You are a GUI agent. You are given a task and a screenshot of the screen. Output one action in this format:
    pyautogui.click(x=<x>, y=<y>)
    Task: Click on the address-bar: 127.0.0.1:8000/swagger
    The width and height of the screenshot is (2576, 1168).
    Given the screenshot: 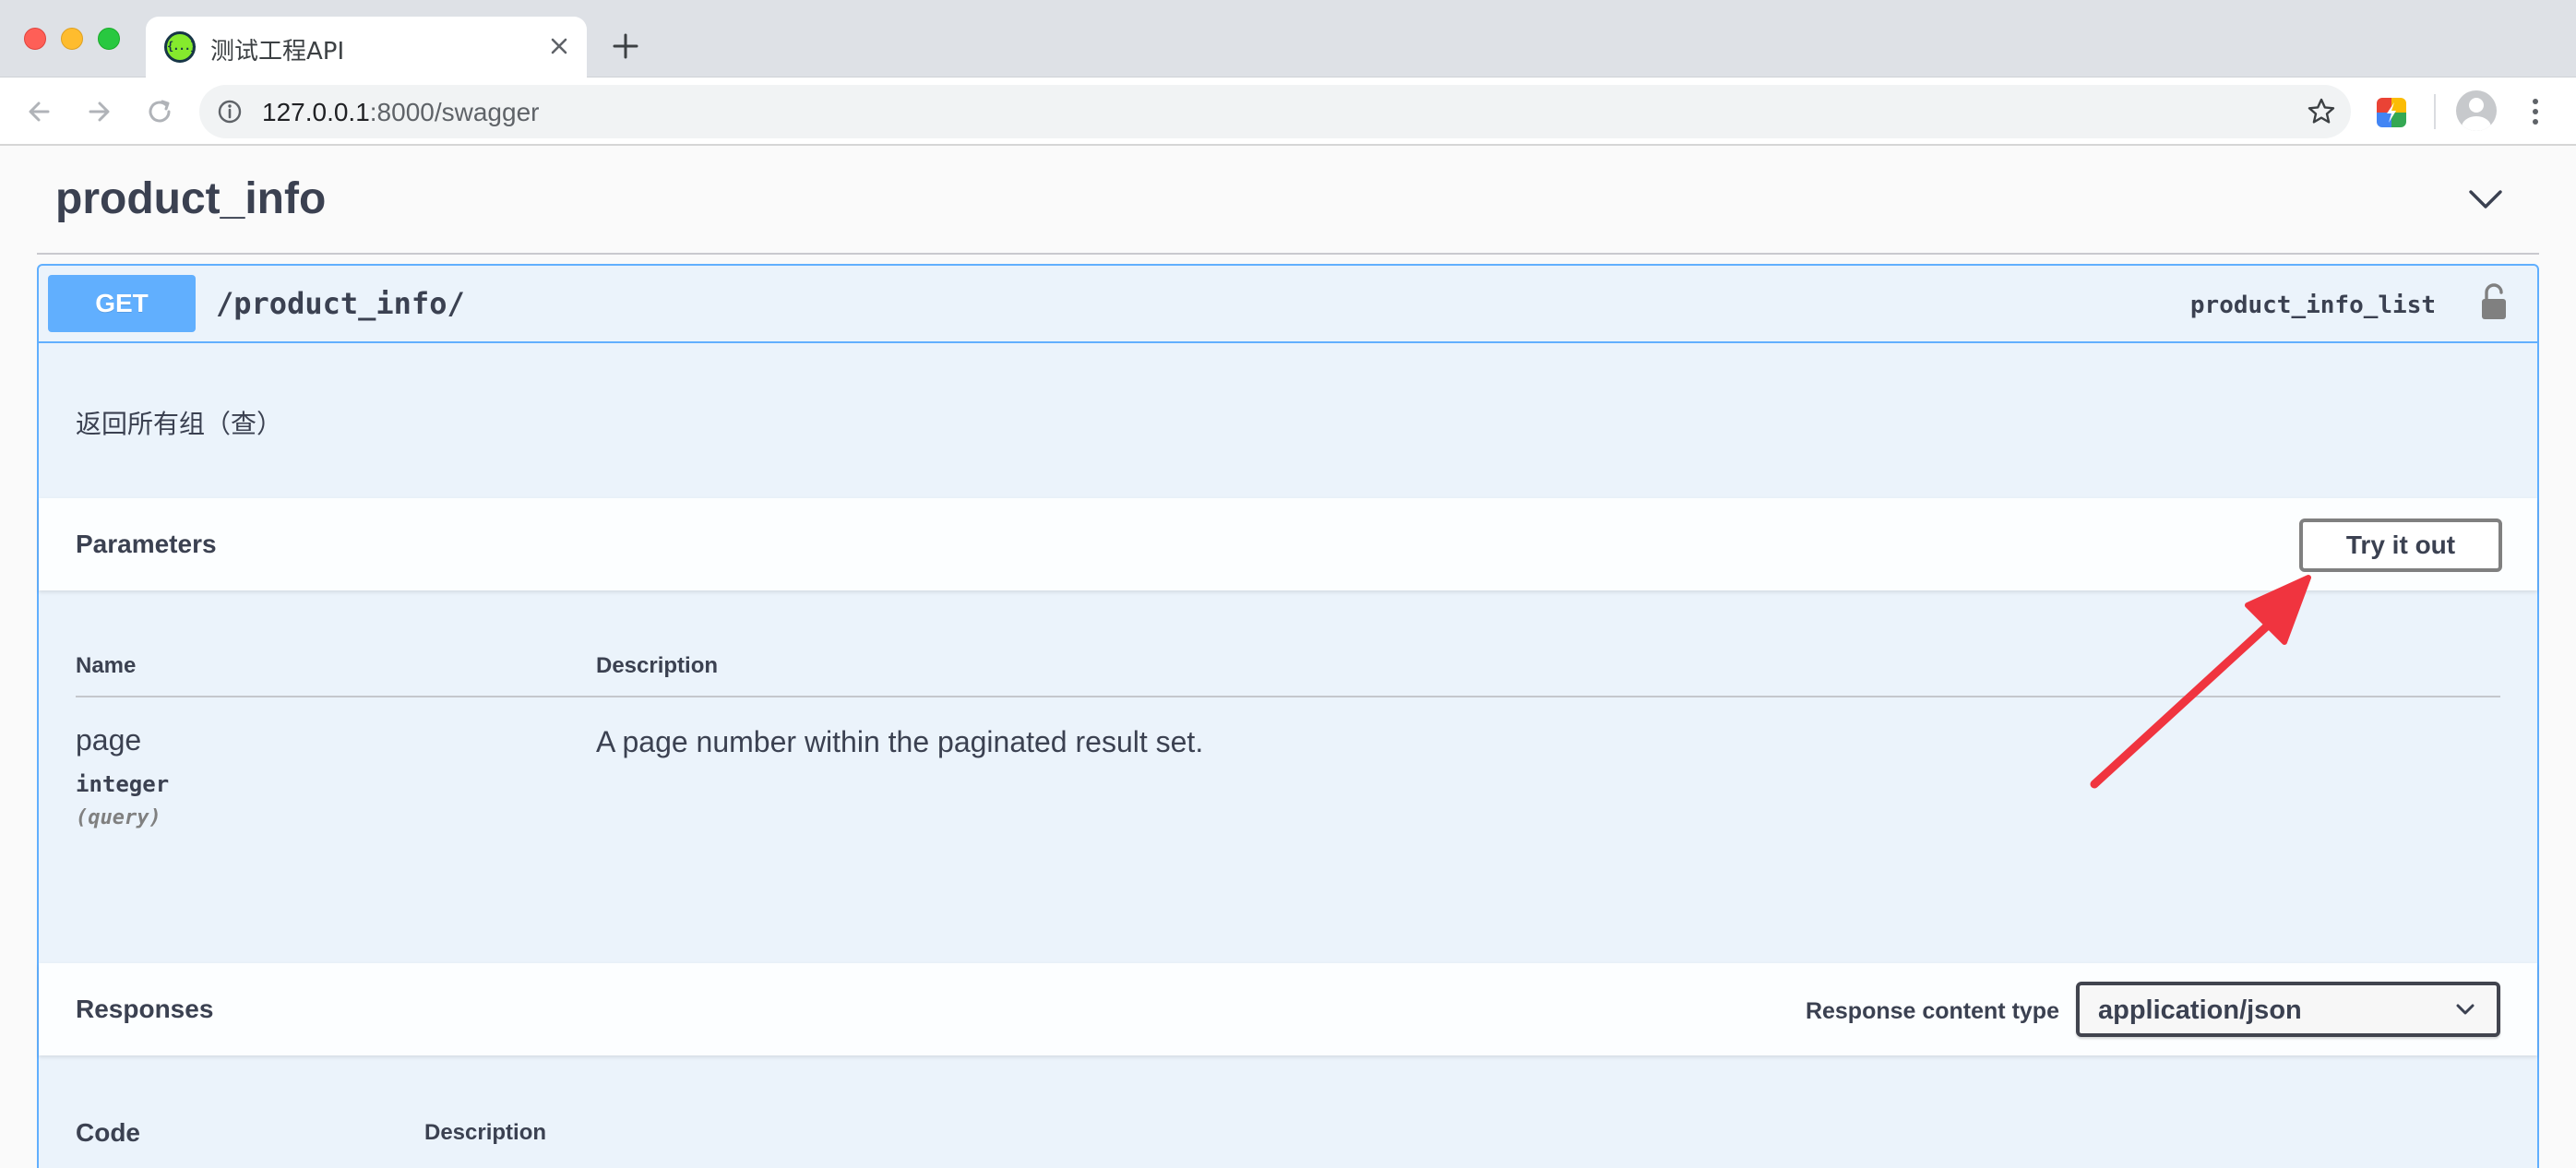 What is the action you would take?
    pyautogui.click(x=1275, y=112)
    